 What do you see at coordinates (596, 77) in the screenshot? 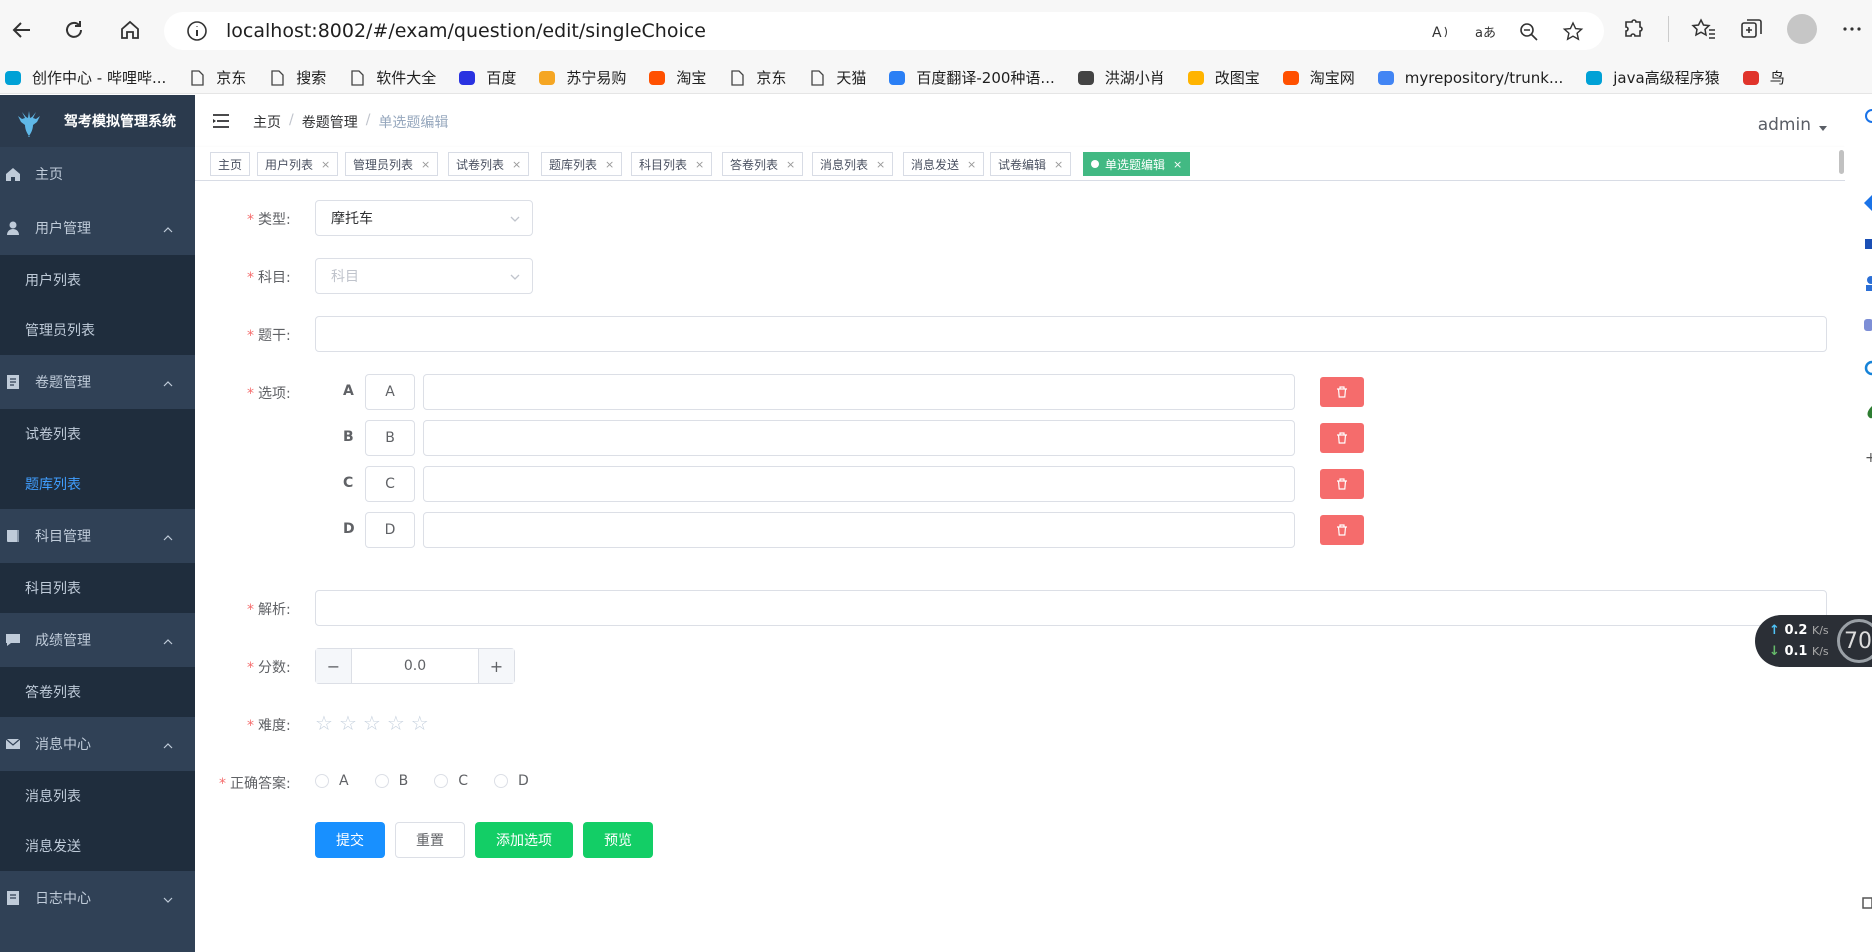
I see `bookmark-label: 苏宁易购` at bounding box center [596, 77].